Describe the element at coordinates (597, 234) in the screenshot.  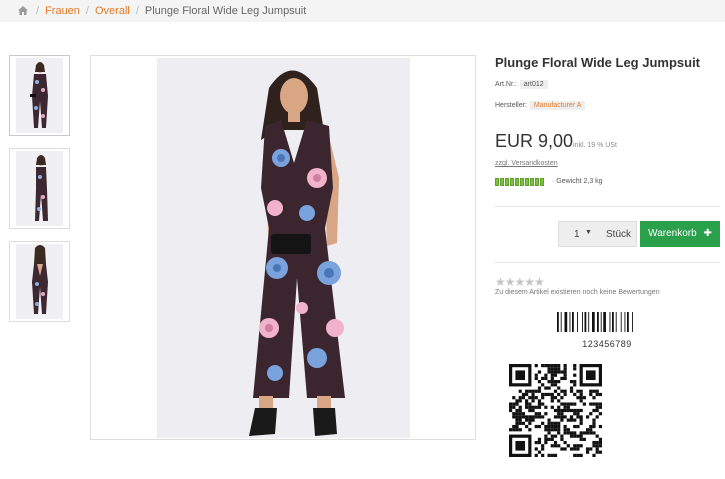
I see `quantity-select: 1 ▼ Stück` at that location.